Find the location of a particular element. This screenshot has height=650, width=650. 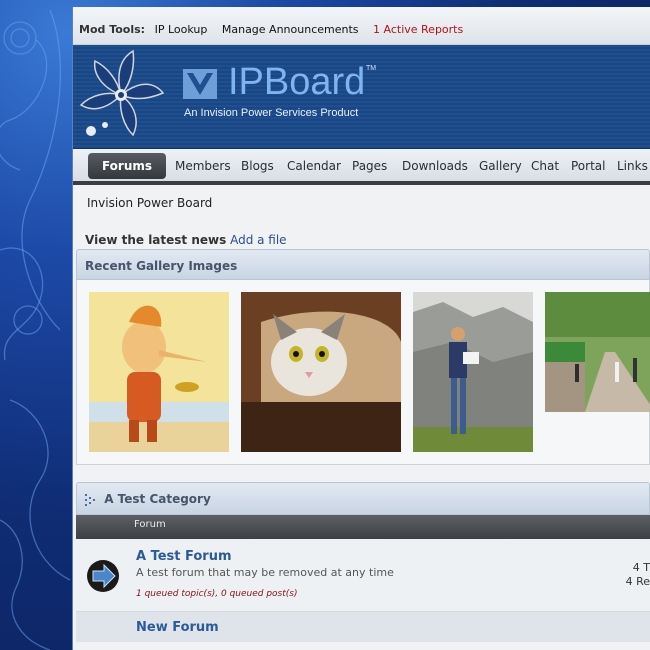

gallery-block-title: Recent Gallery Images is located at coordinates (363, 264).